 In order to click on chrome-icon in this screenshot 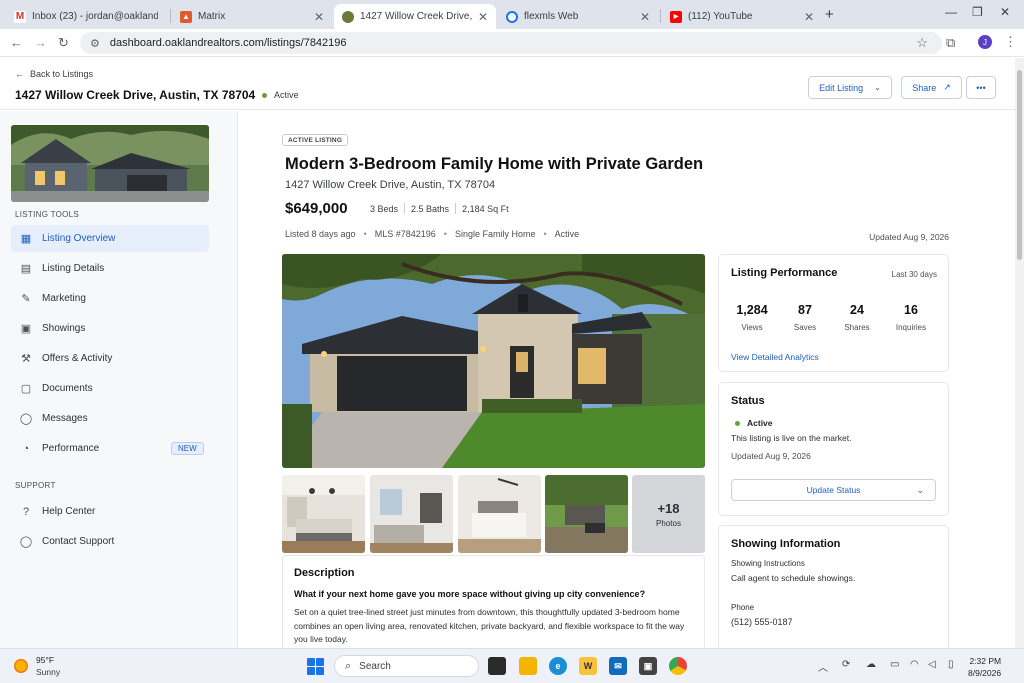, I will do `click(678, 666)`.